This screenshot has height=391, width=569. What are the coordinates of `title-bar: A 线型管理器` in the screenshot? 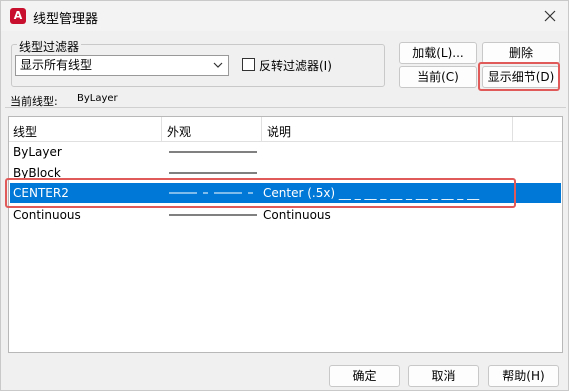 It's located at (284, 16).